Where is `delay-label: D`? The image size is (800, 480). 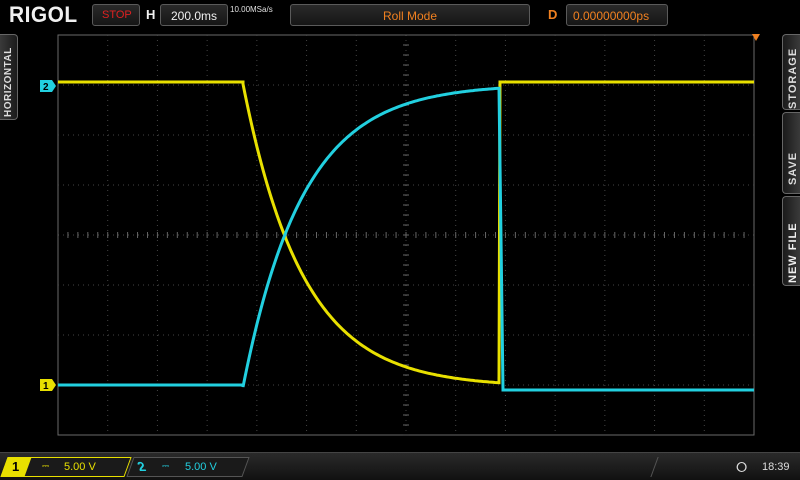 delay-label: D is located at coordinates (553, 14).